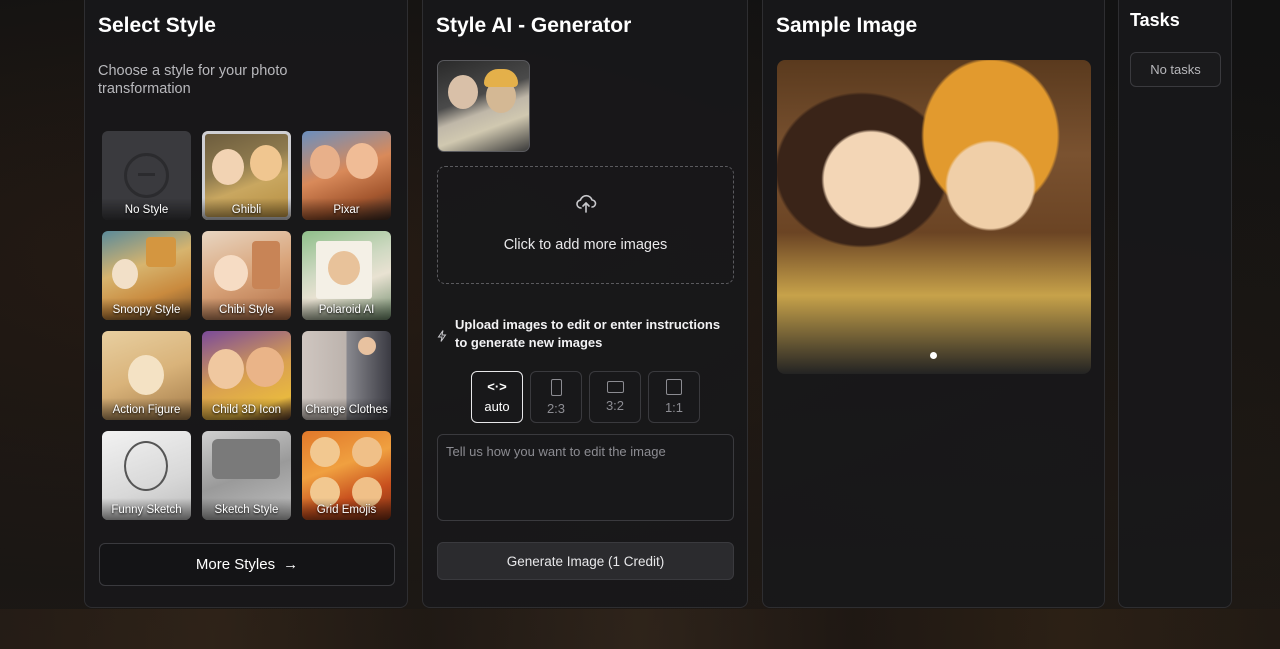  I want to click on ratio-label: 1:1, so click(674, 407).